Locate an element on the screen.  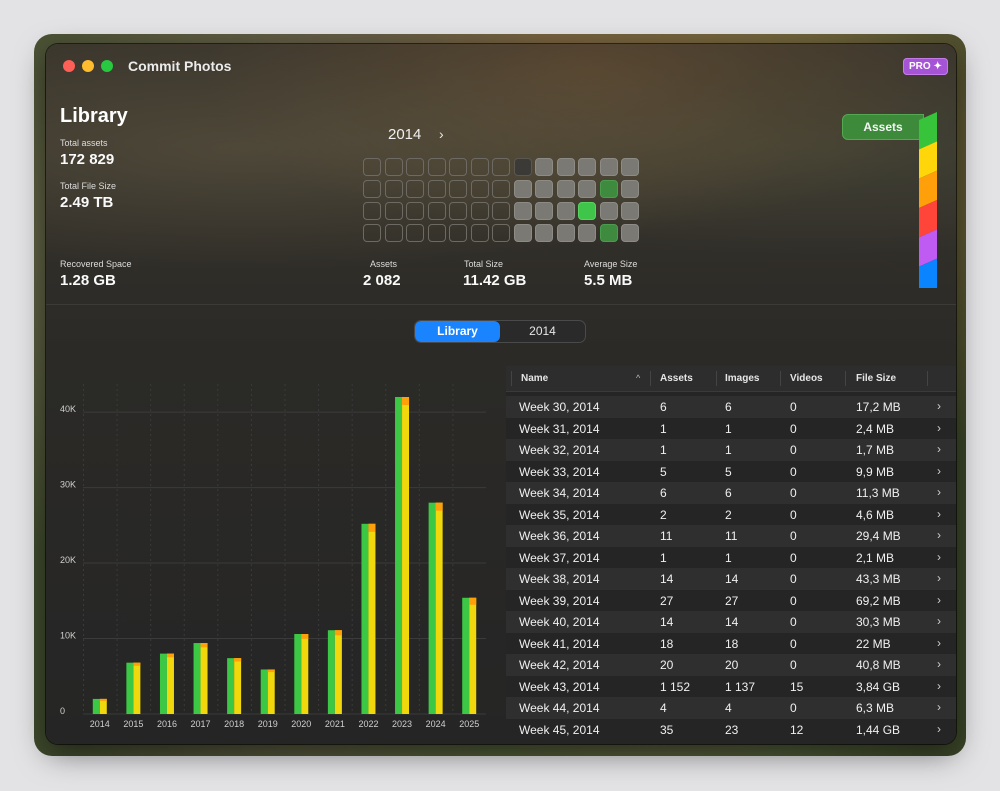
table-row: Week 44, 2014 4 4 0 6,3 MB › is located at coordinates (731, 708).